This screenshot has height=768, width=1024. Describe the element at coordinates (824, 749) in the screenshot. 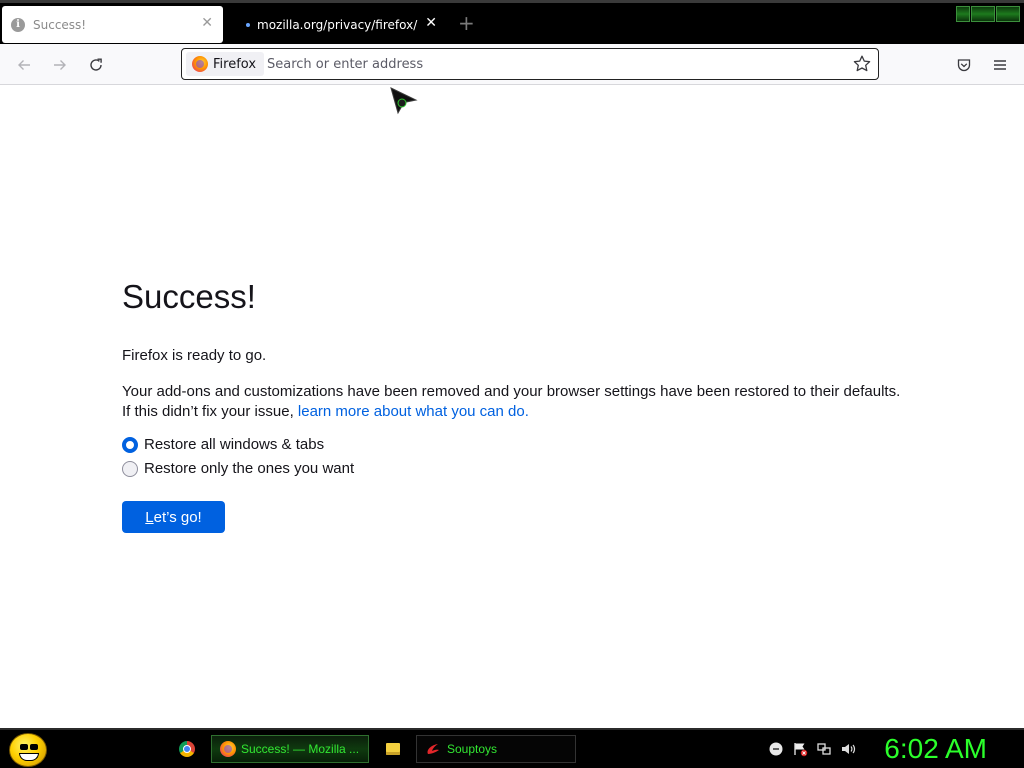

I see `network-icon` at that location.